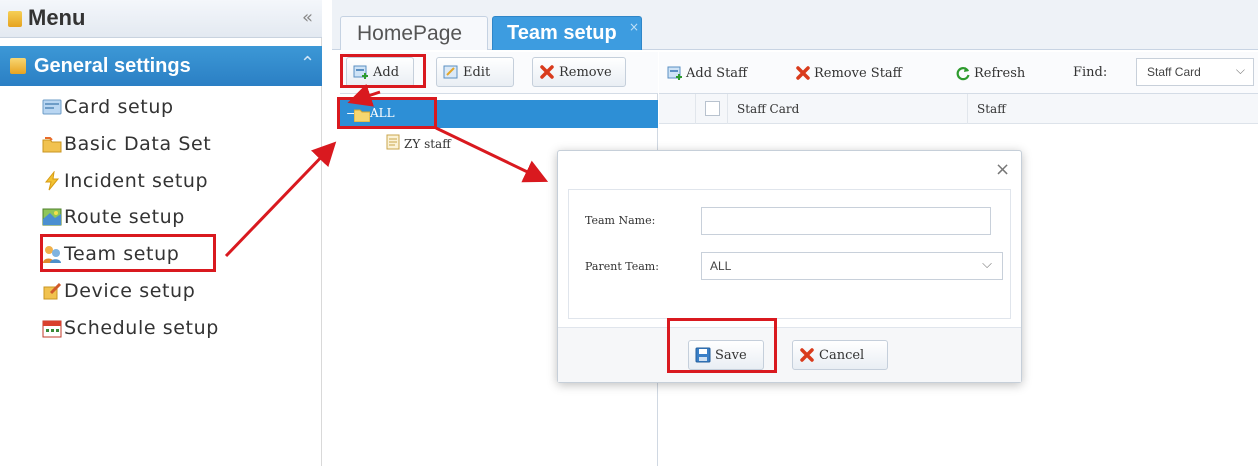 The width and height of the screenshot is (1258, 466). I want to click on chevron-up-icon: ⌃, so click(307, 63).